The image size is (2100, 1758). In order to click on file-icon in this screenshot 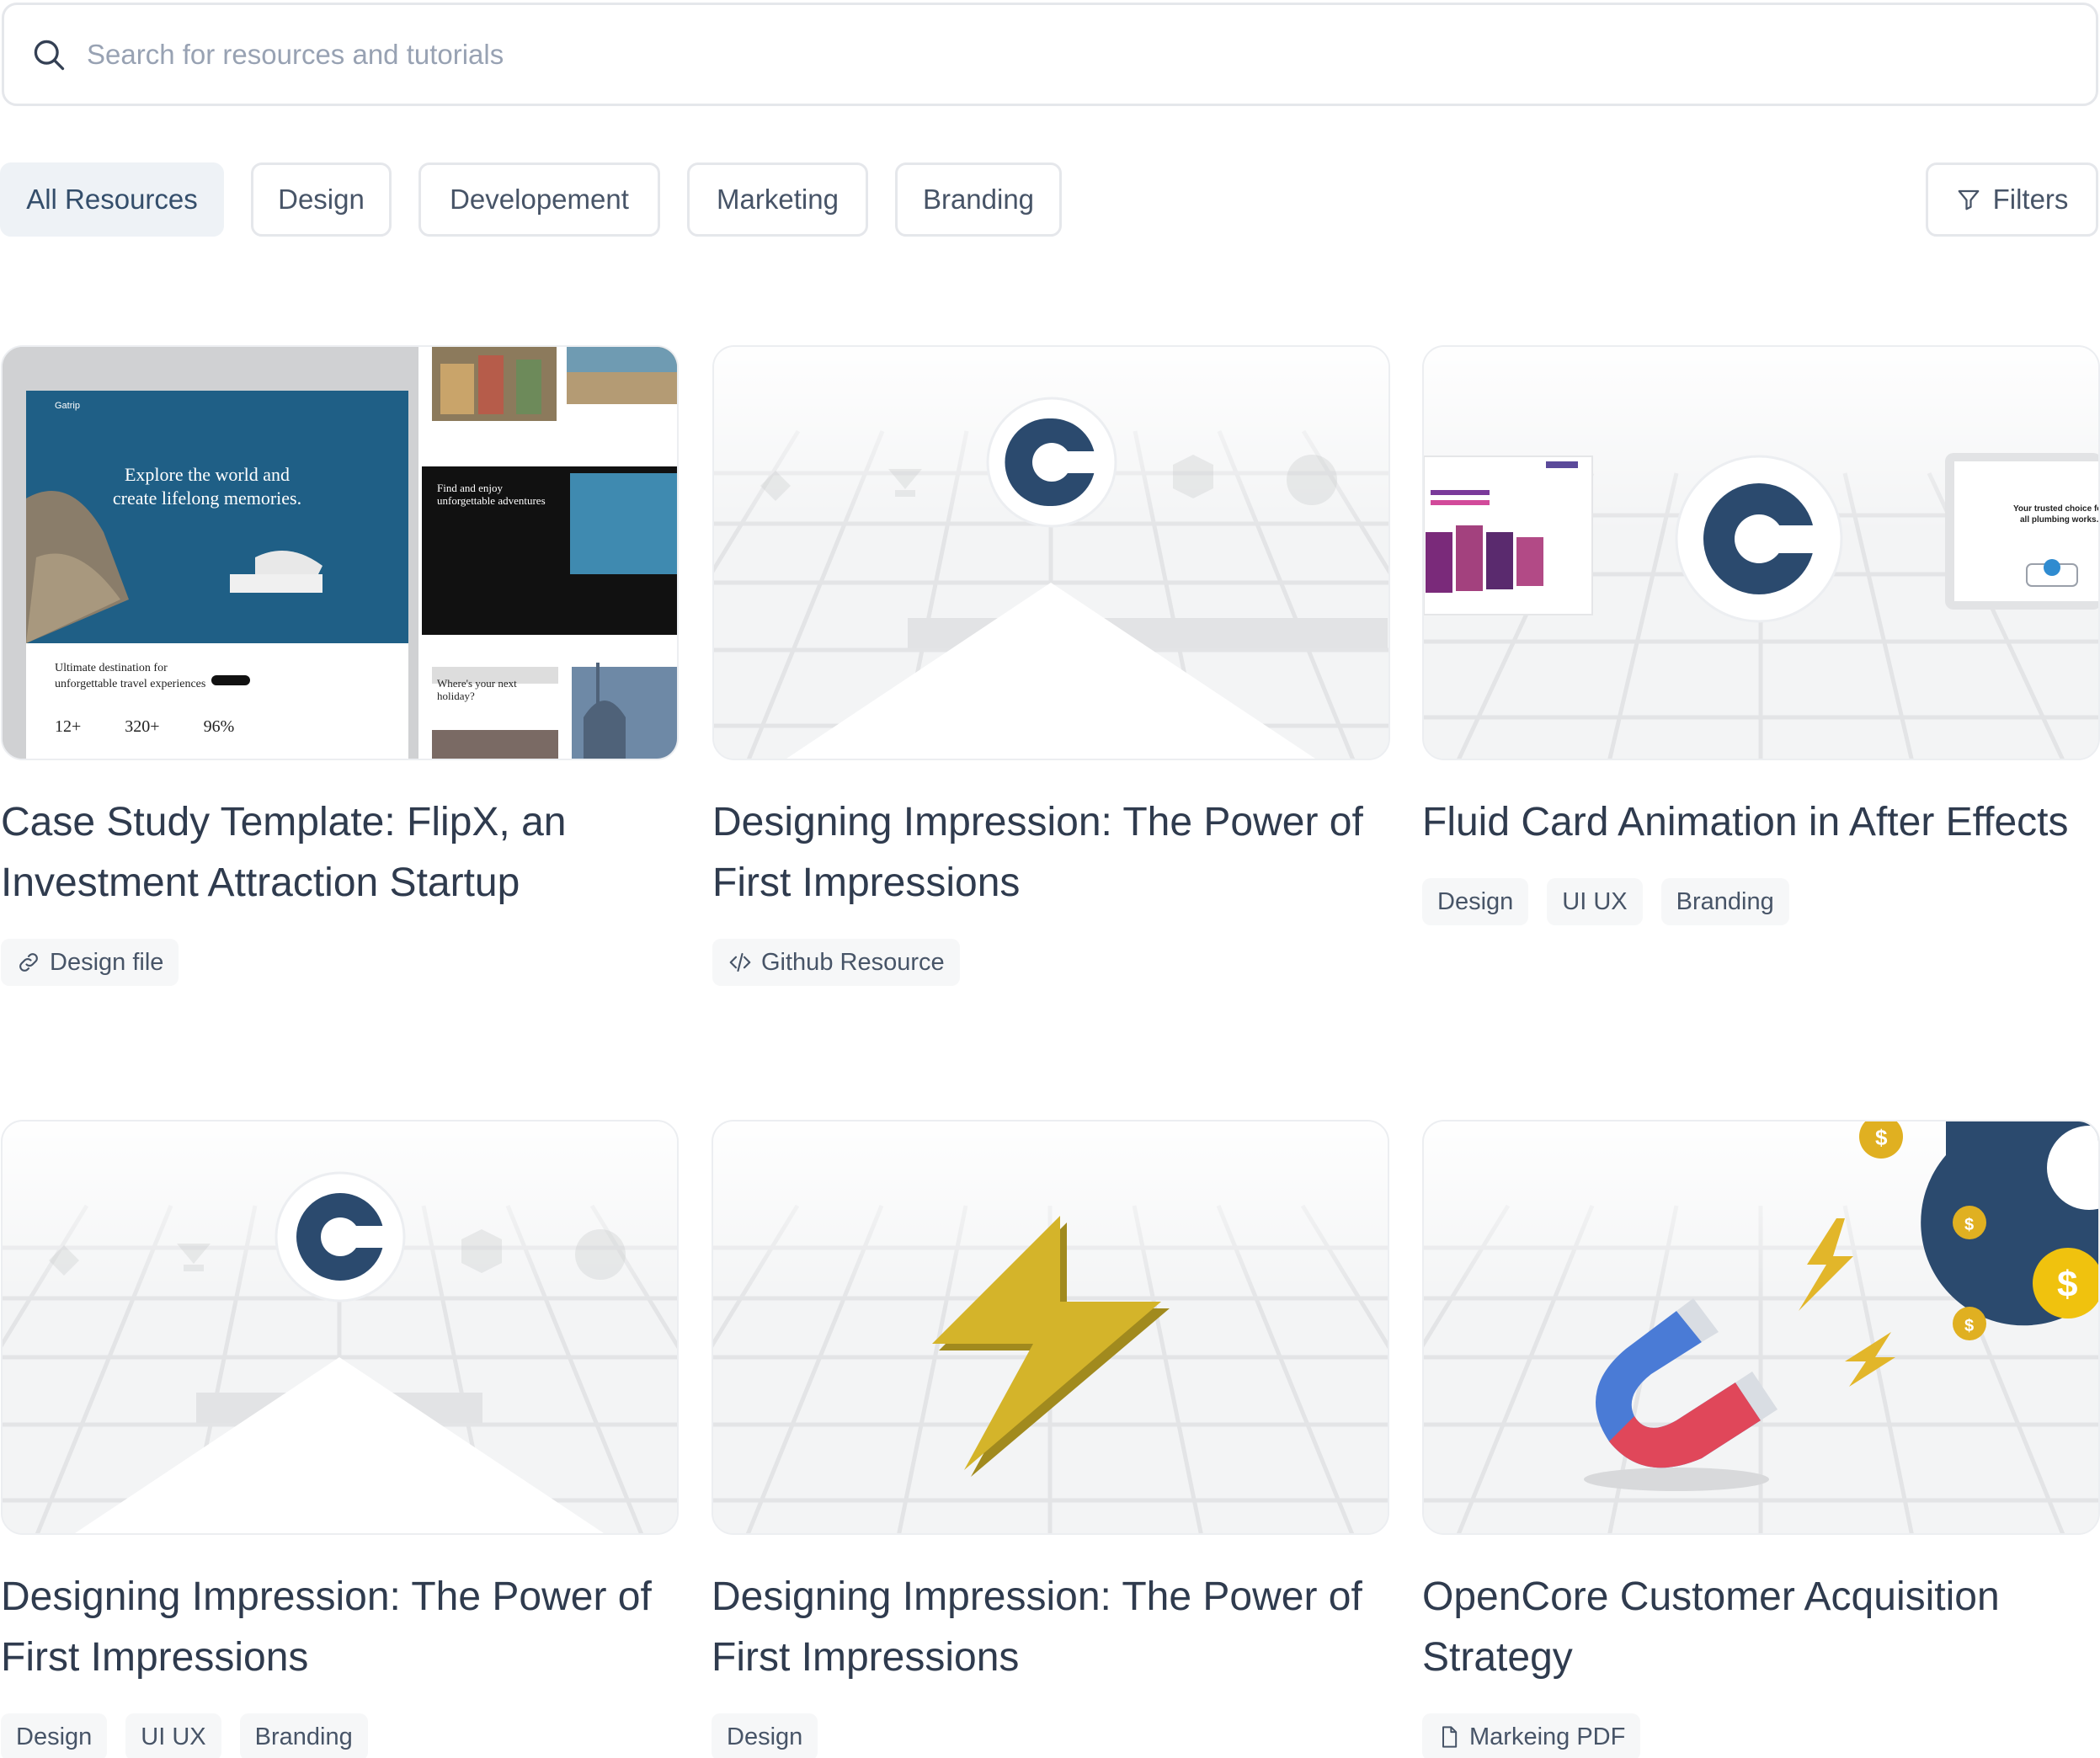, I will do `click(1449, 1737)`.